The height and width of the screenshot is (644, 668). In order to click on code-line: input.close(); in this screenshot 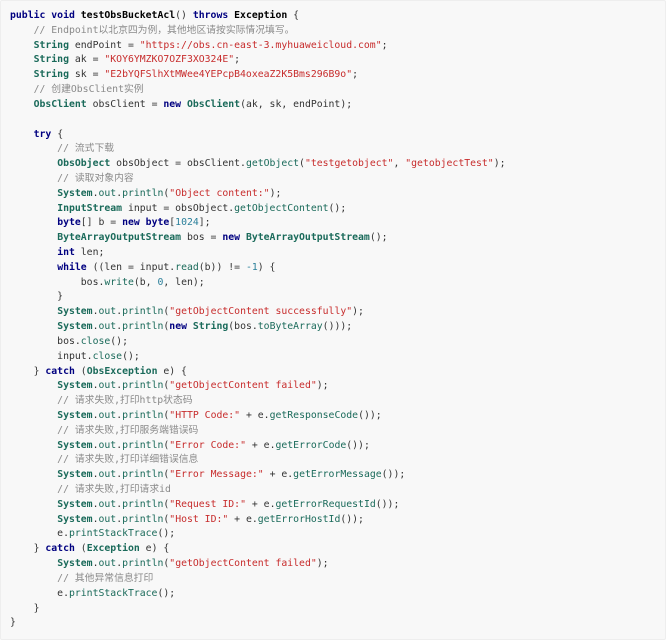, I will do `click(258, 357)`.